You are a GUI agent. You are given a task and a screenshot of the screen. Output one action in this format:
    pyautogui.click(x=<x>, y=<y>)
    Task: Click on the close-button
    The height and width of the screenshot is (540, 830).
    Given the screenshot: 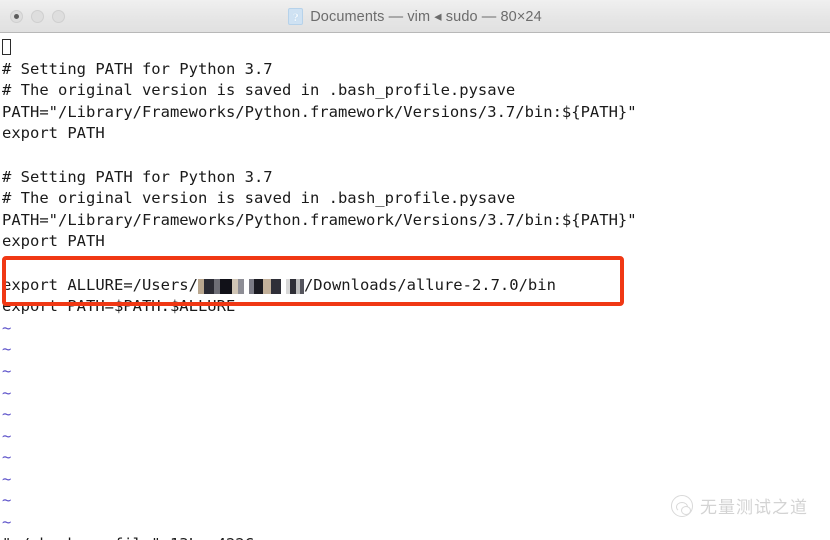 What is the action you would take?
    pyautogui.click(x=16, y=16)
    